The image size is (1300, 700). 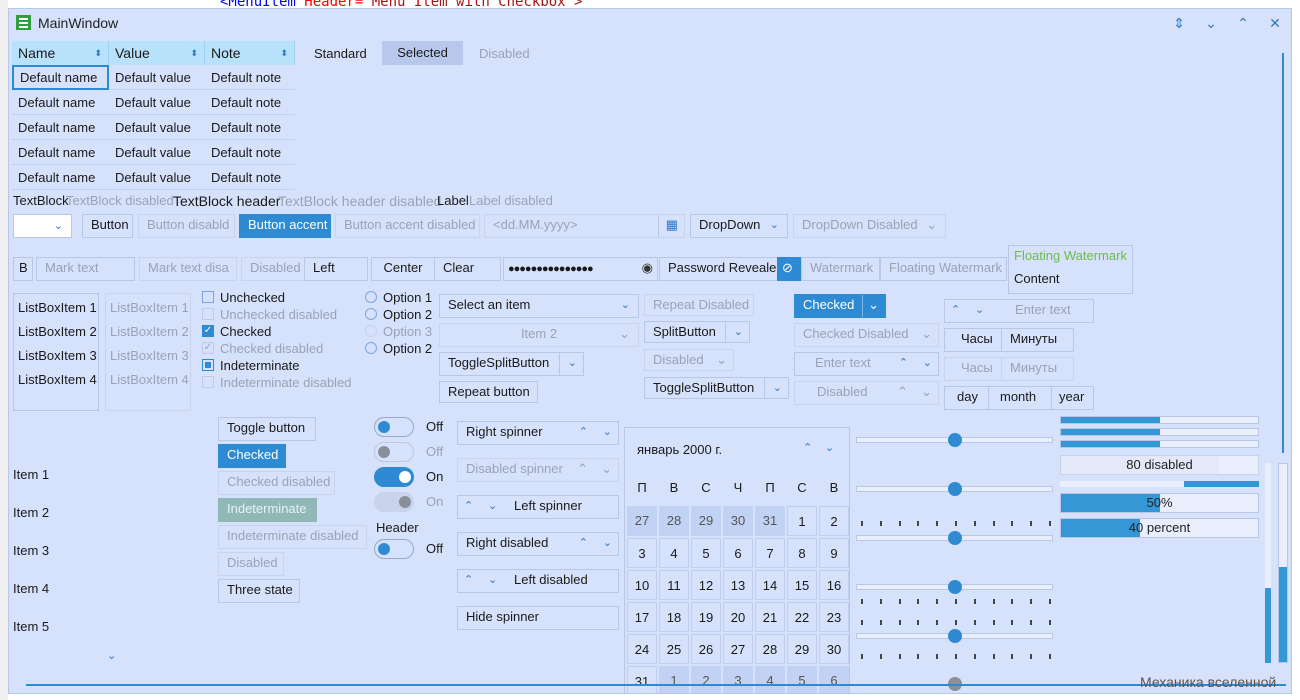 What do you see at coordinates (834, 553) in the screenshot?
I see `calendar-day: 9` at bounding box center [834, 553].